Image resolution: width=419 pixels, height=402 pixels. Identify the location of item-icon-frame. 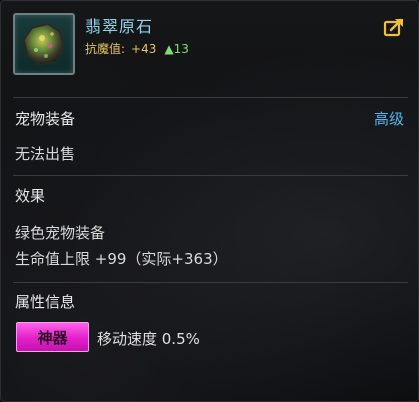
(44, 44).